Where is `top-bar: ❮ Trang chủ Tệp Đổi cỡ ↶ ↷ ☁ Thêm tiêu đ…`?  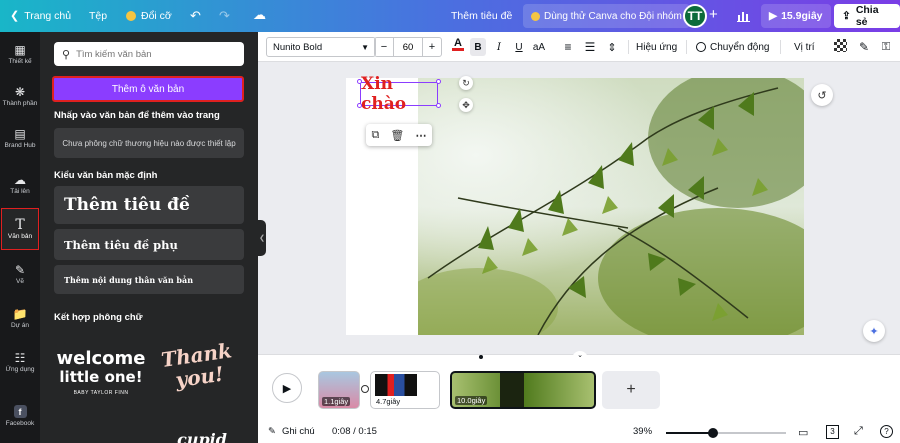
top-bar: ❮ Trang chủ Tệp Đổi cỡ ↶ ↷ ☁ Thêm tiêu đ… is located at coordinates (450, 16).